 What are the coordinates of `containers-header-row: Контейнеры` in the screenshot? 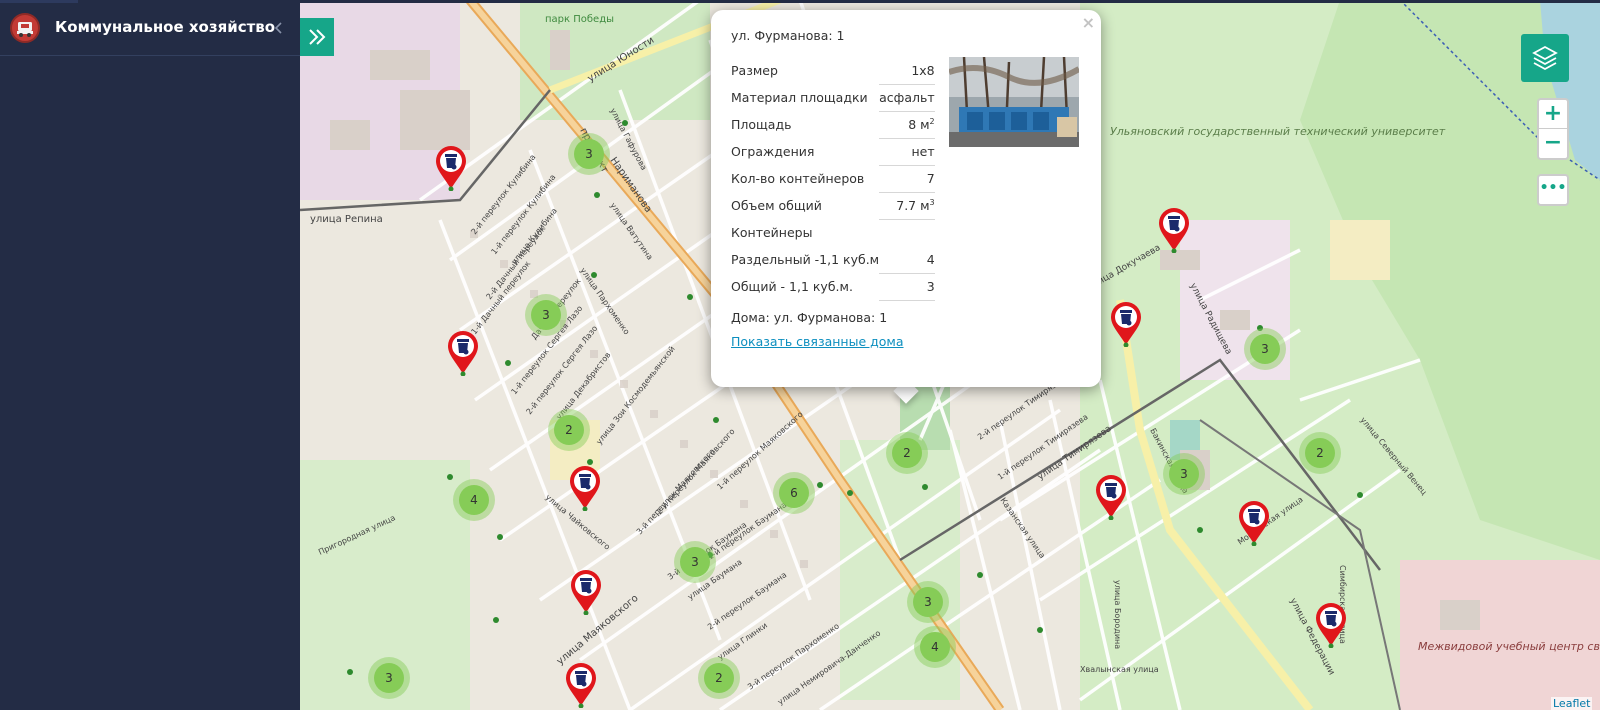 It's located at (833, 232).